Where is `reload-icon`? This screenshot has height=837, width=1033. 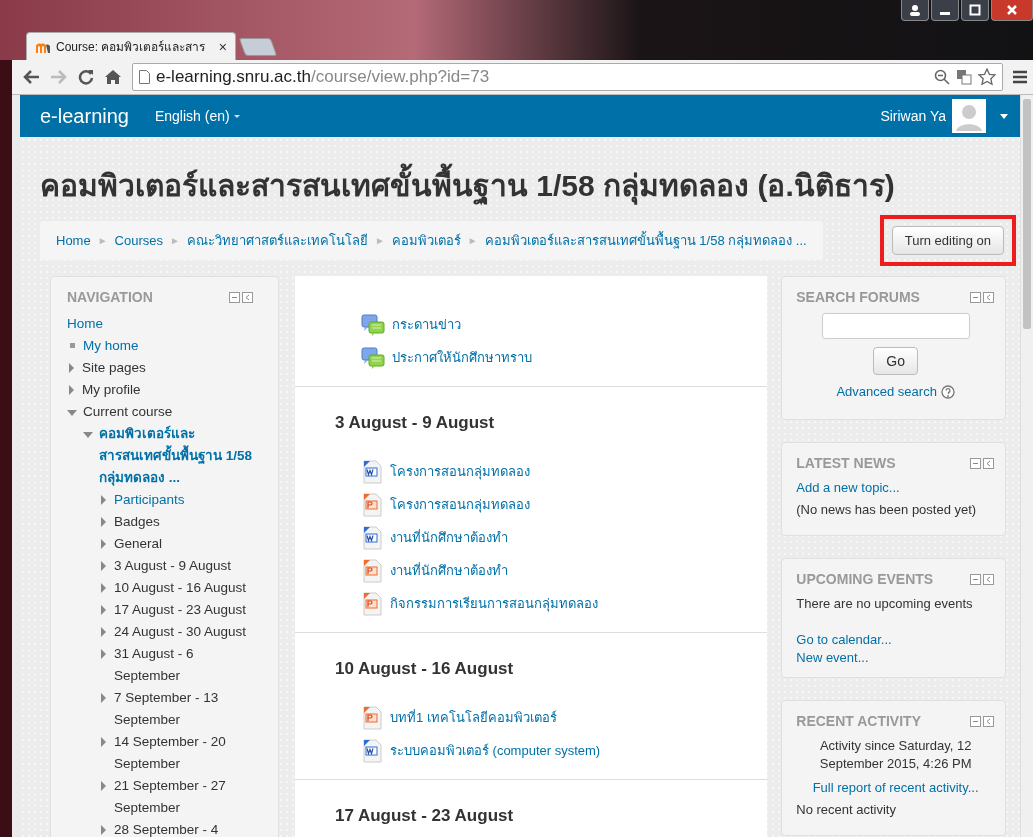 reload-icon is located at coordinates (86, 77).